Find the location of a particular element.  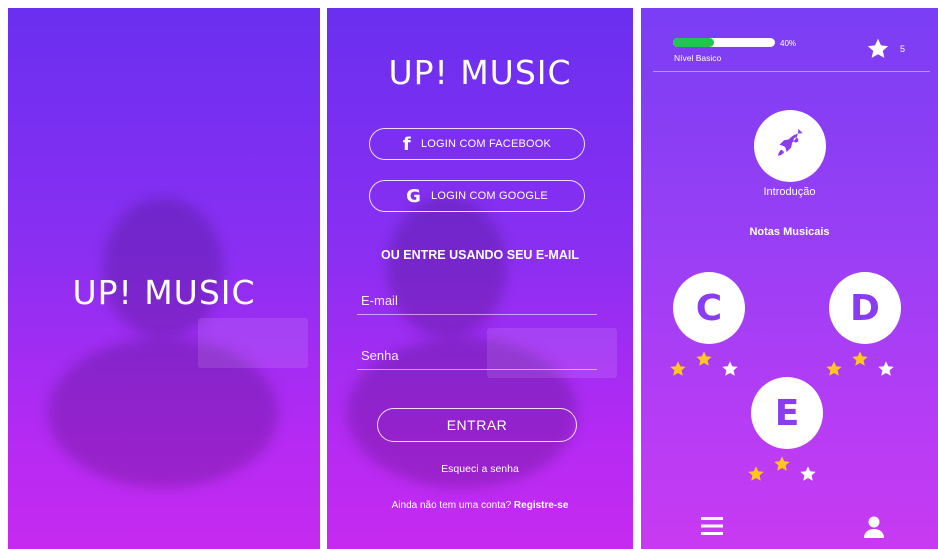

level-label: Nível Basico is located at coordinates (698, 58).